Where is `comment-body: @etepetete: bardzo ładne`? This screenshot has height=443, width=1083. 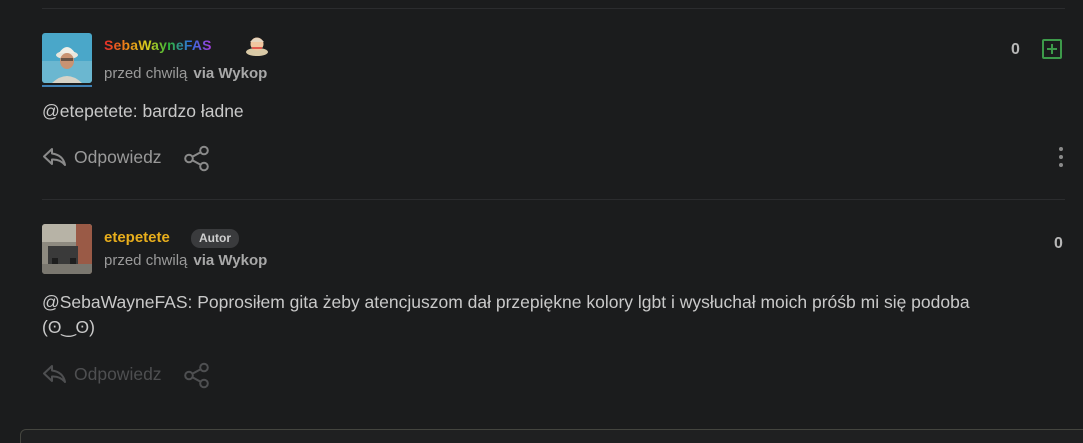
comment-body: @etepetete: bardzo ładne is located at coordinates (143, 111).